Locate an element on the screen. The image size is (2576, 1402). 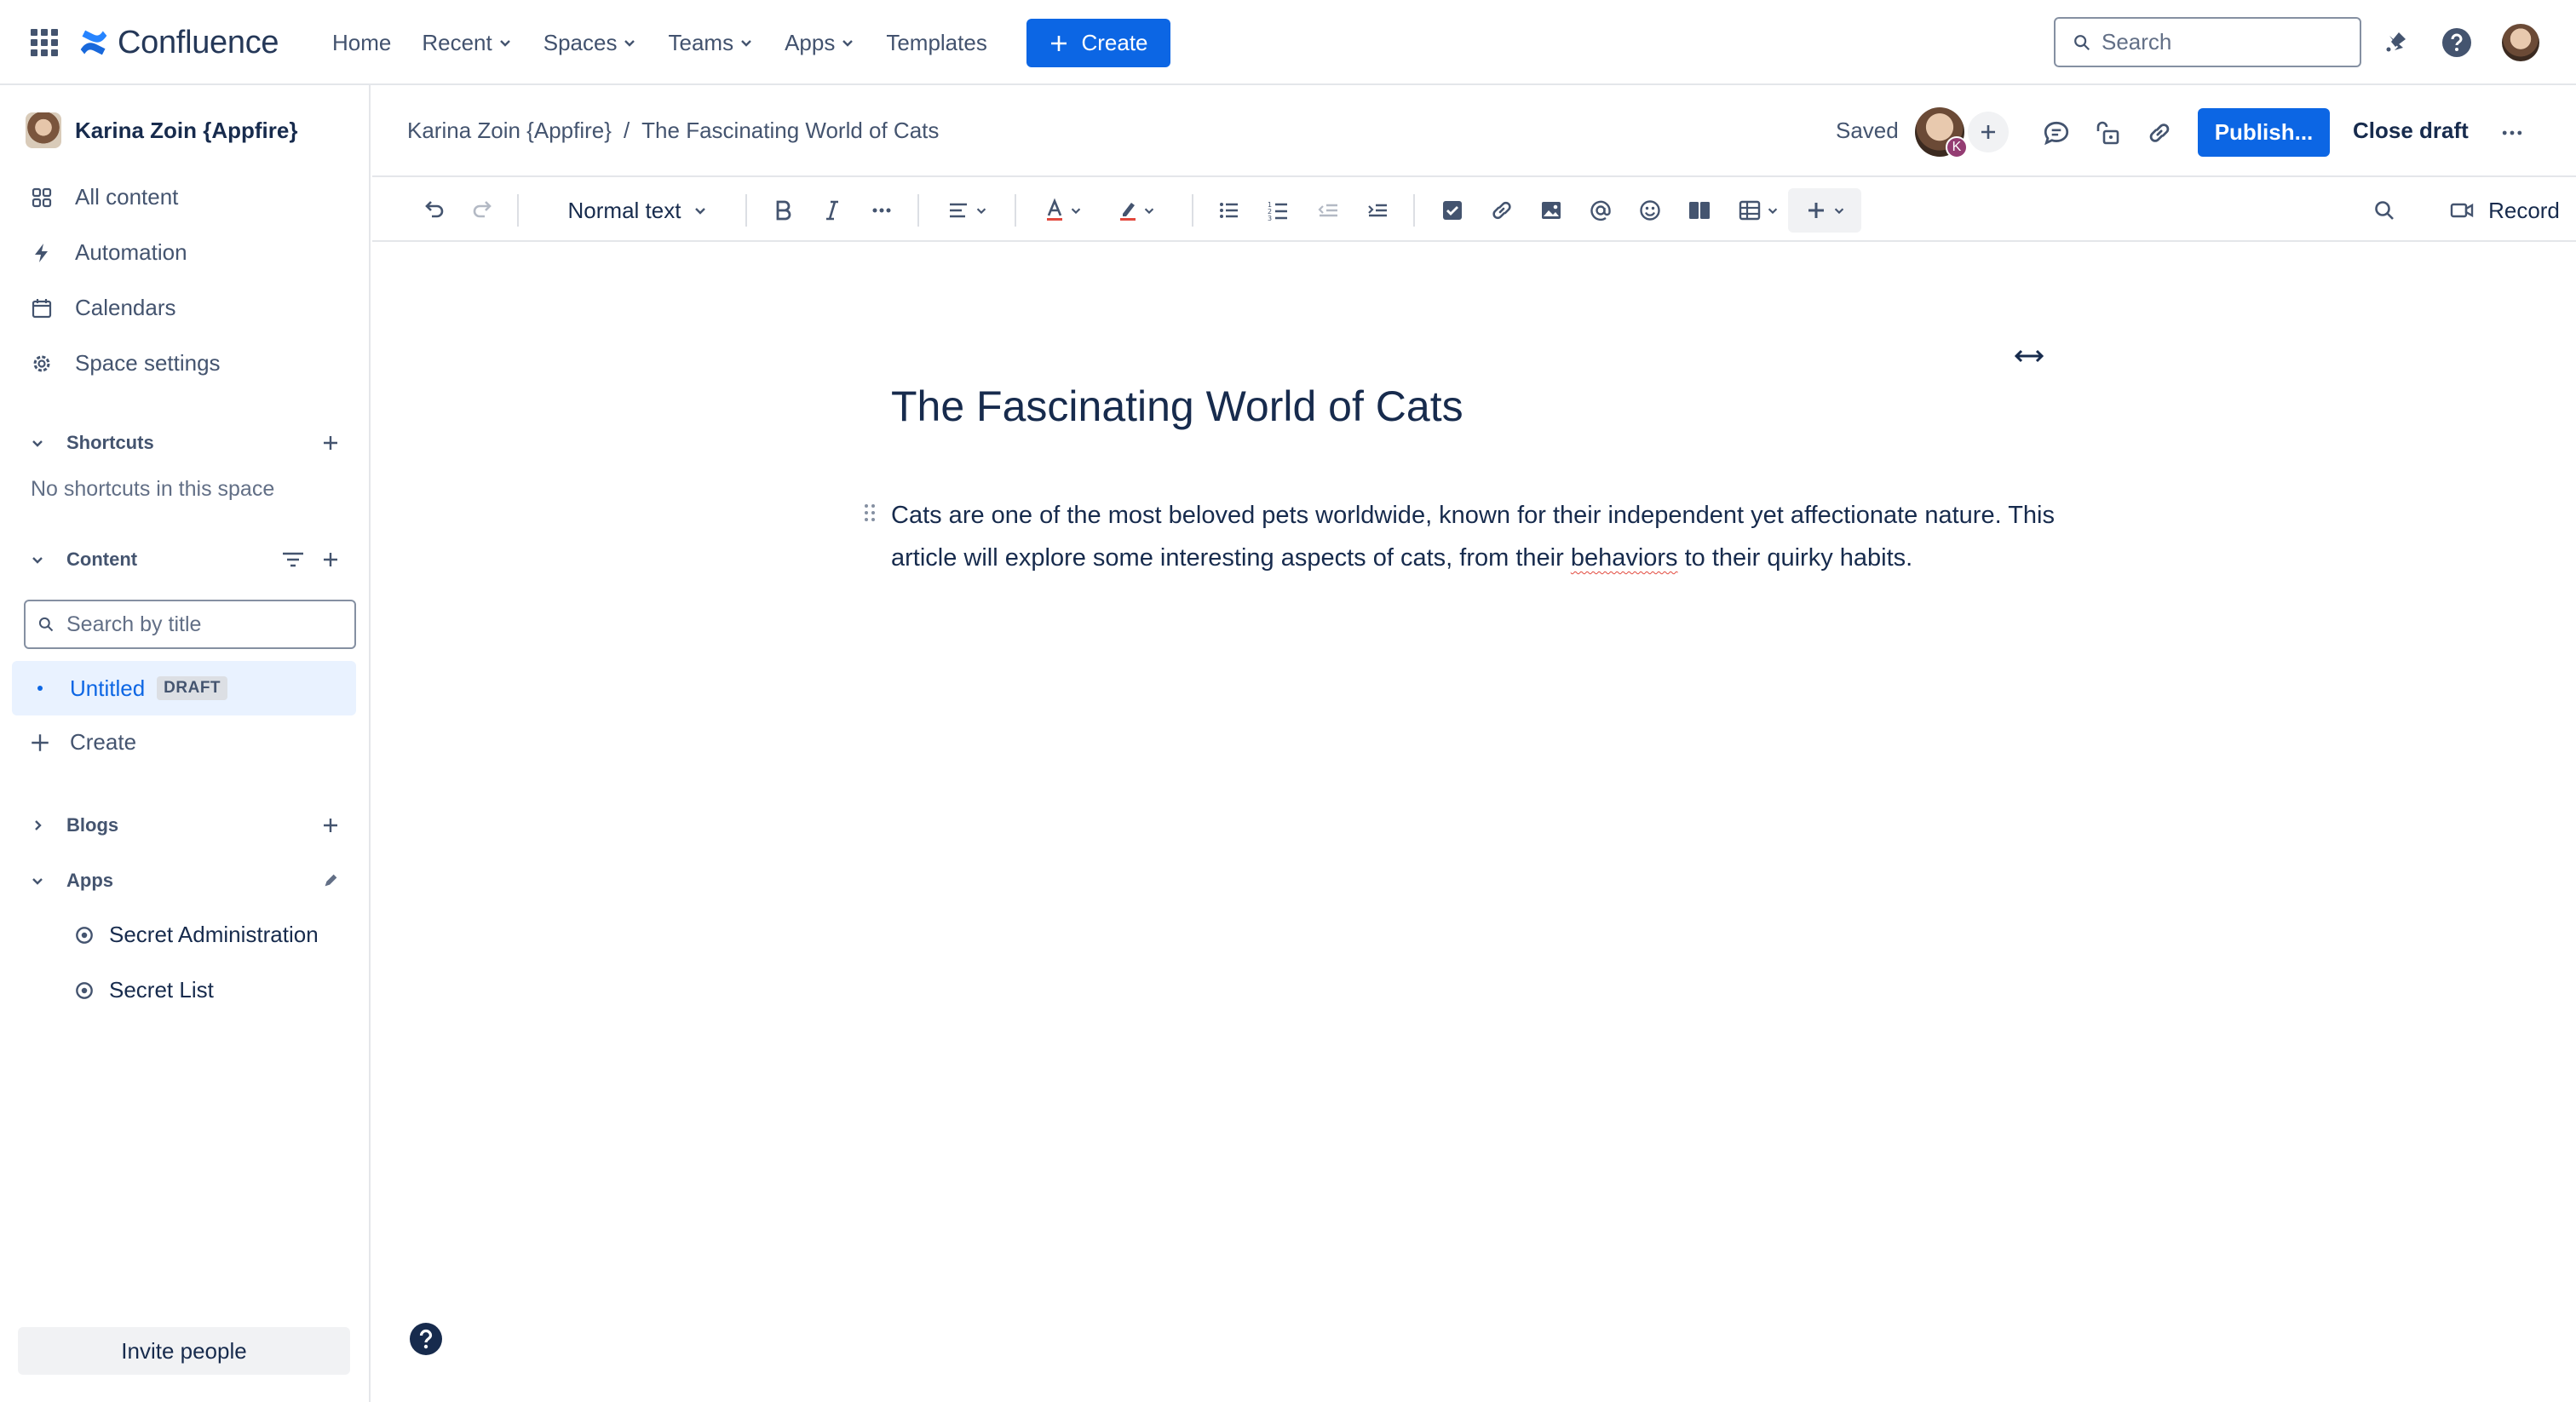
edit-apps-button is located at coordinates (331, 880).